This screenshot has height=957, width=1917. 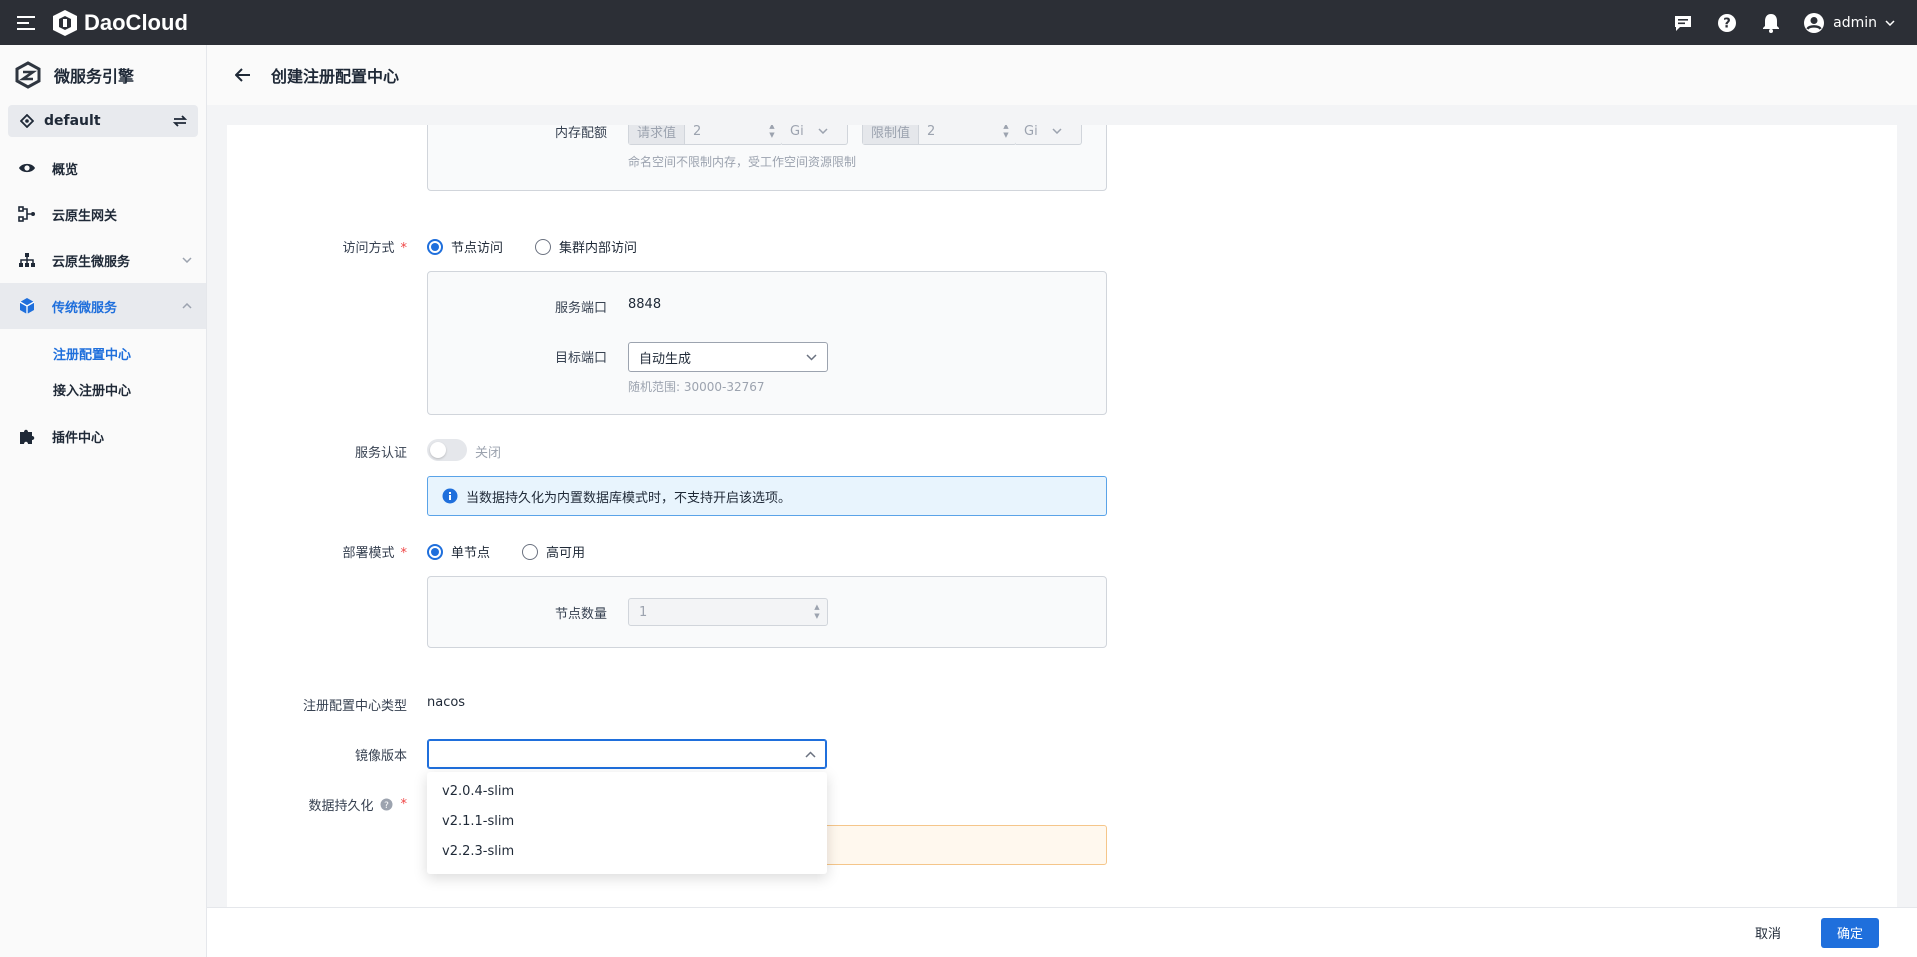 What do you see at coordinates (627, 754) in the screenshot?
I see `image-version-select` at bounding box center [627, 754].